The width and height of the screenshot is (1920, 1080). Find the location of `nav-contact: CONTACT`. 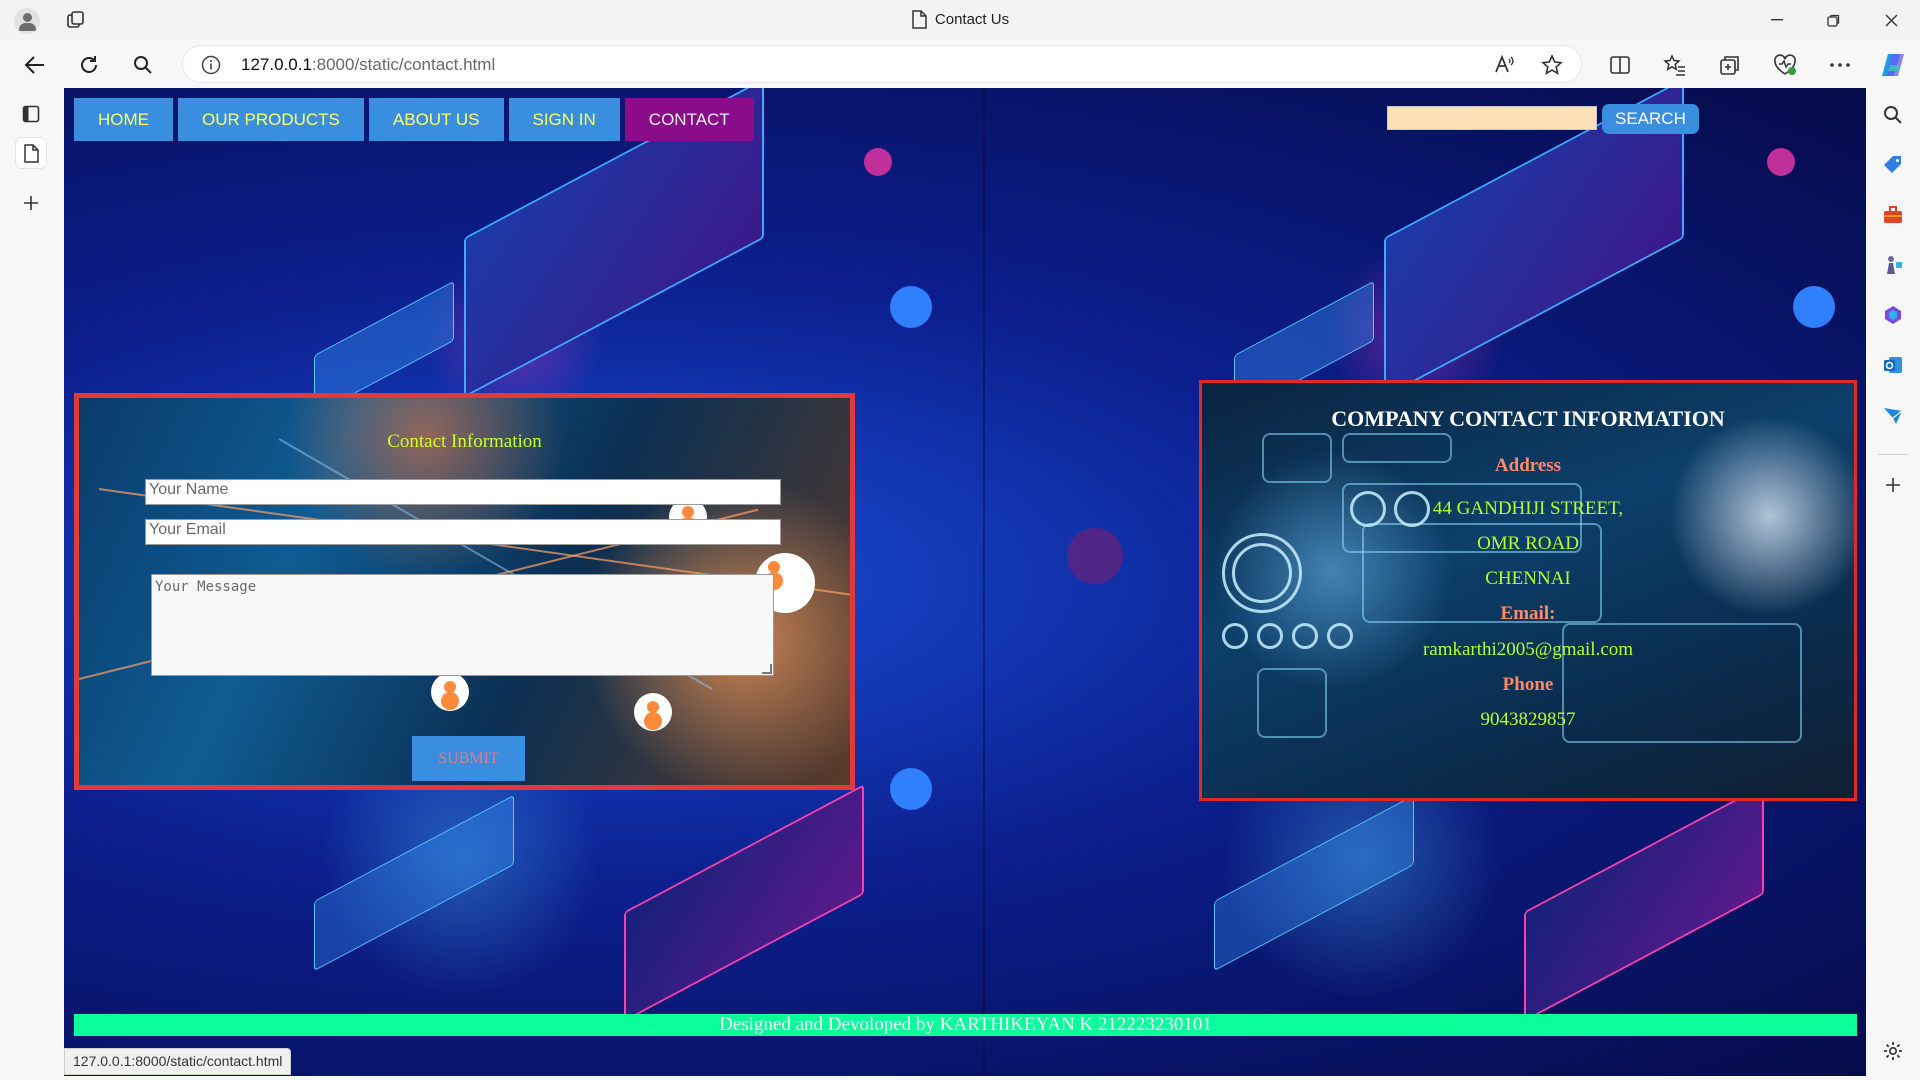

nav-contact: CONTACT is located at coordinates (689, 119).